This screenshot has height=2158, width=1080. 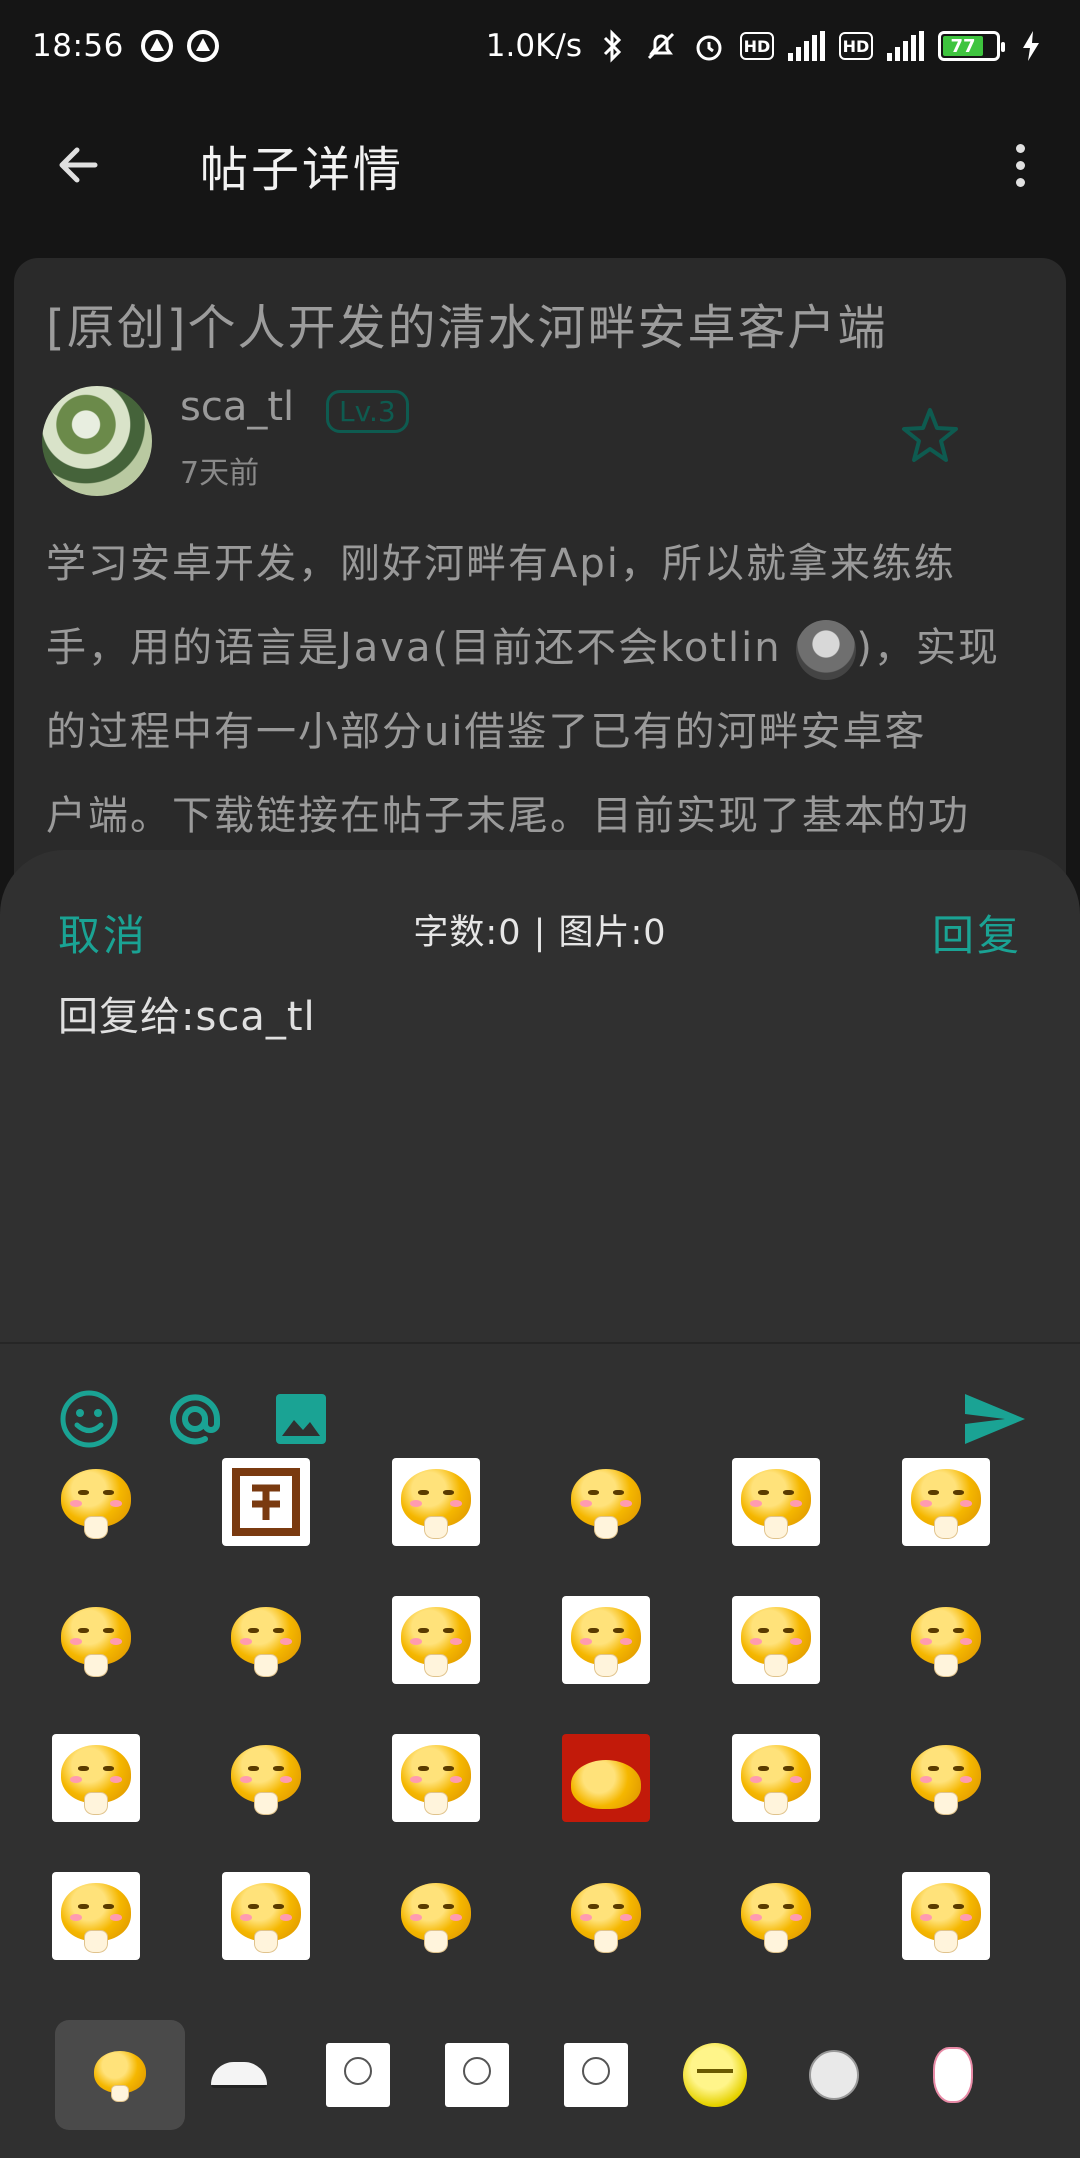 I want to click on post-body-line: 户端。下载链接在帖子末尾。目前实现了基本的功, so click(x=508, y=816).